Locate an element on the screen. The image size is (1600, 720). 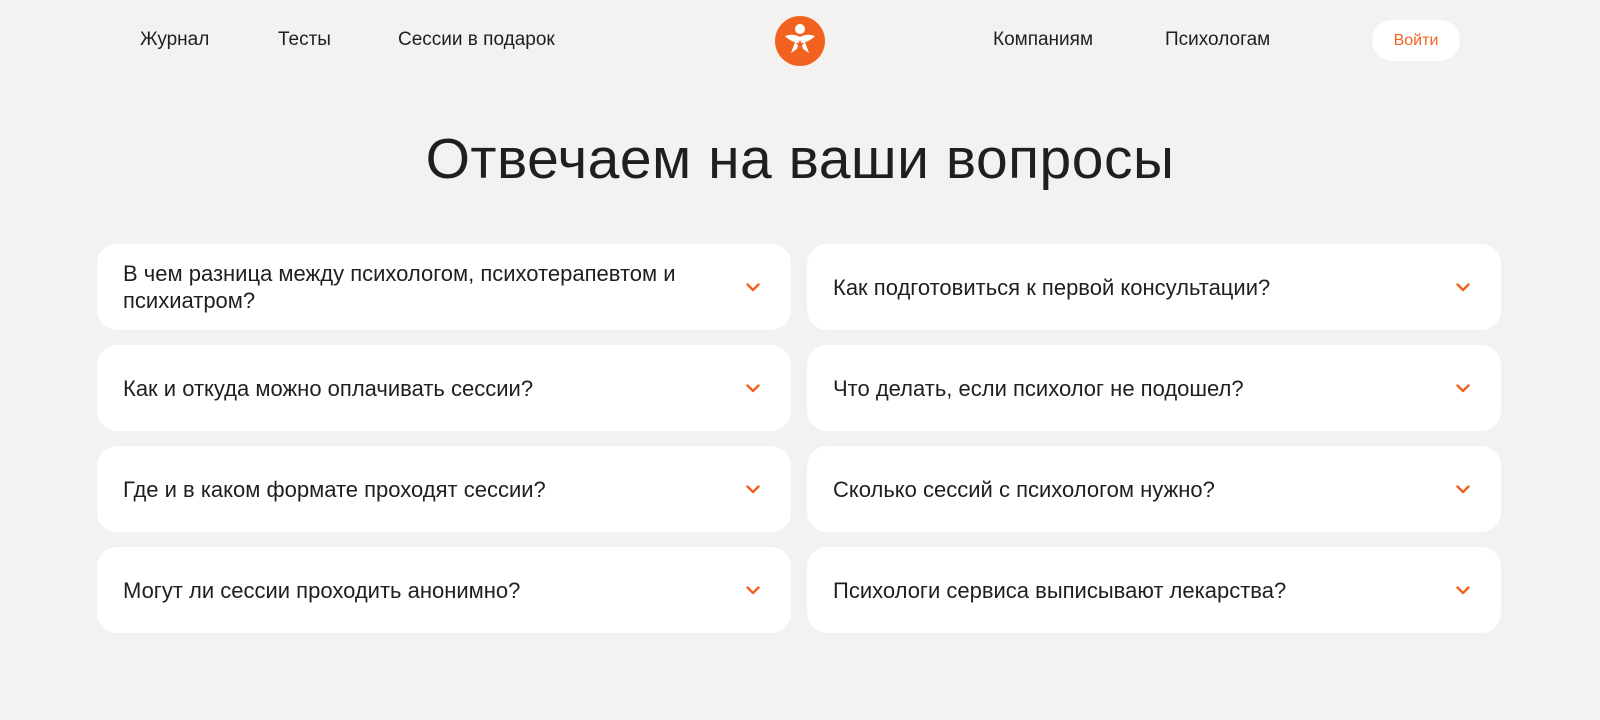
faq-item-anonymous: Могут ли сессии проходить анонимно? is located at coordinates (444, 590).